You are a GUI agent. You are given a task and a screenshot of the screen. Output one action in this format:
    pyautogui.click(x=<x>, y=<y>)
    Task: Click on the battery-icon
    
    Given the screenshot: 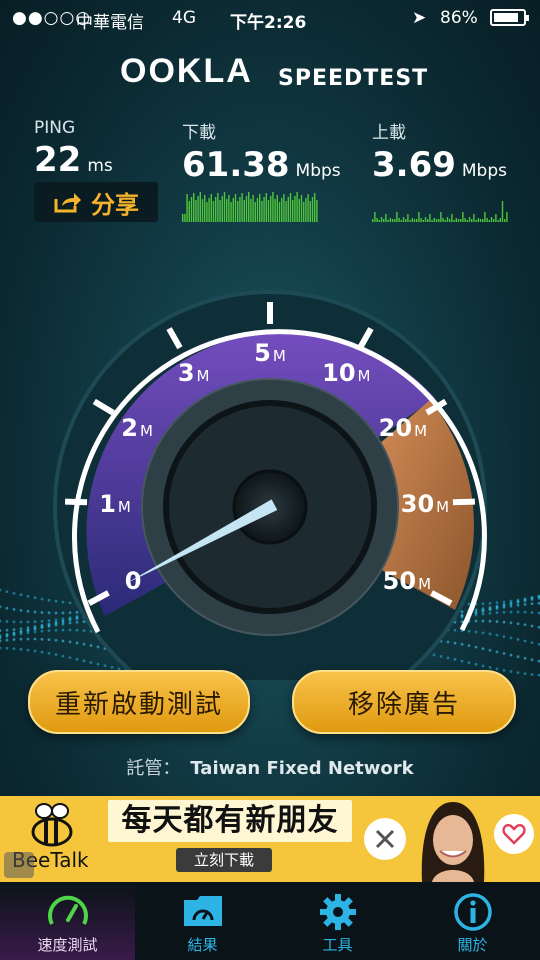 What is the action you would take?
    pyautogui.click(x=509, y=17)
    